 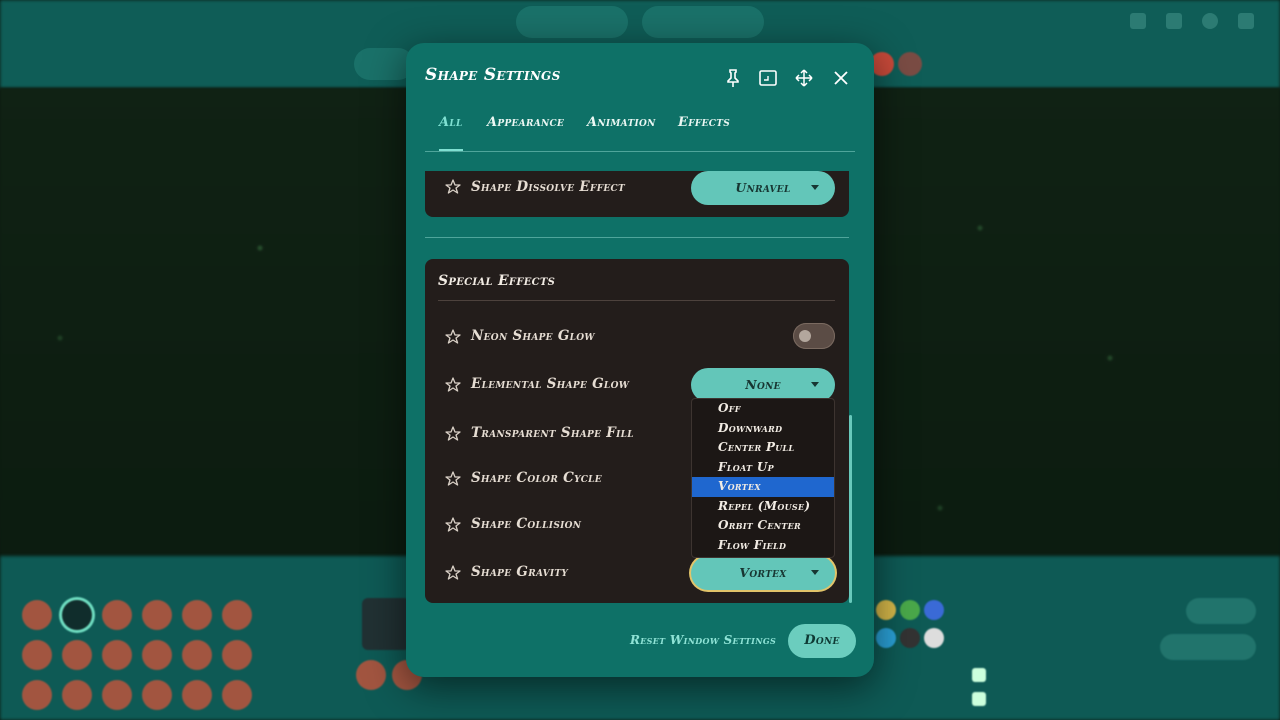 I want to click on import-mesh-button, so click(x=703, y=22).